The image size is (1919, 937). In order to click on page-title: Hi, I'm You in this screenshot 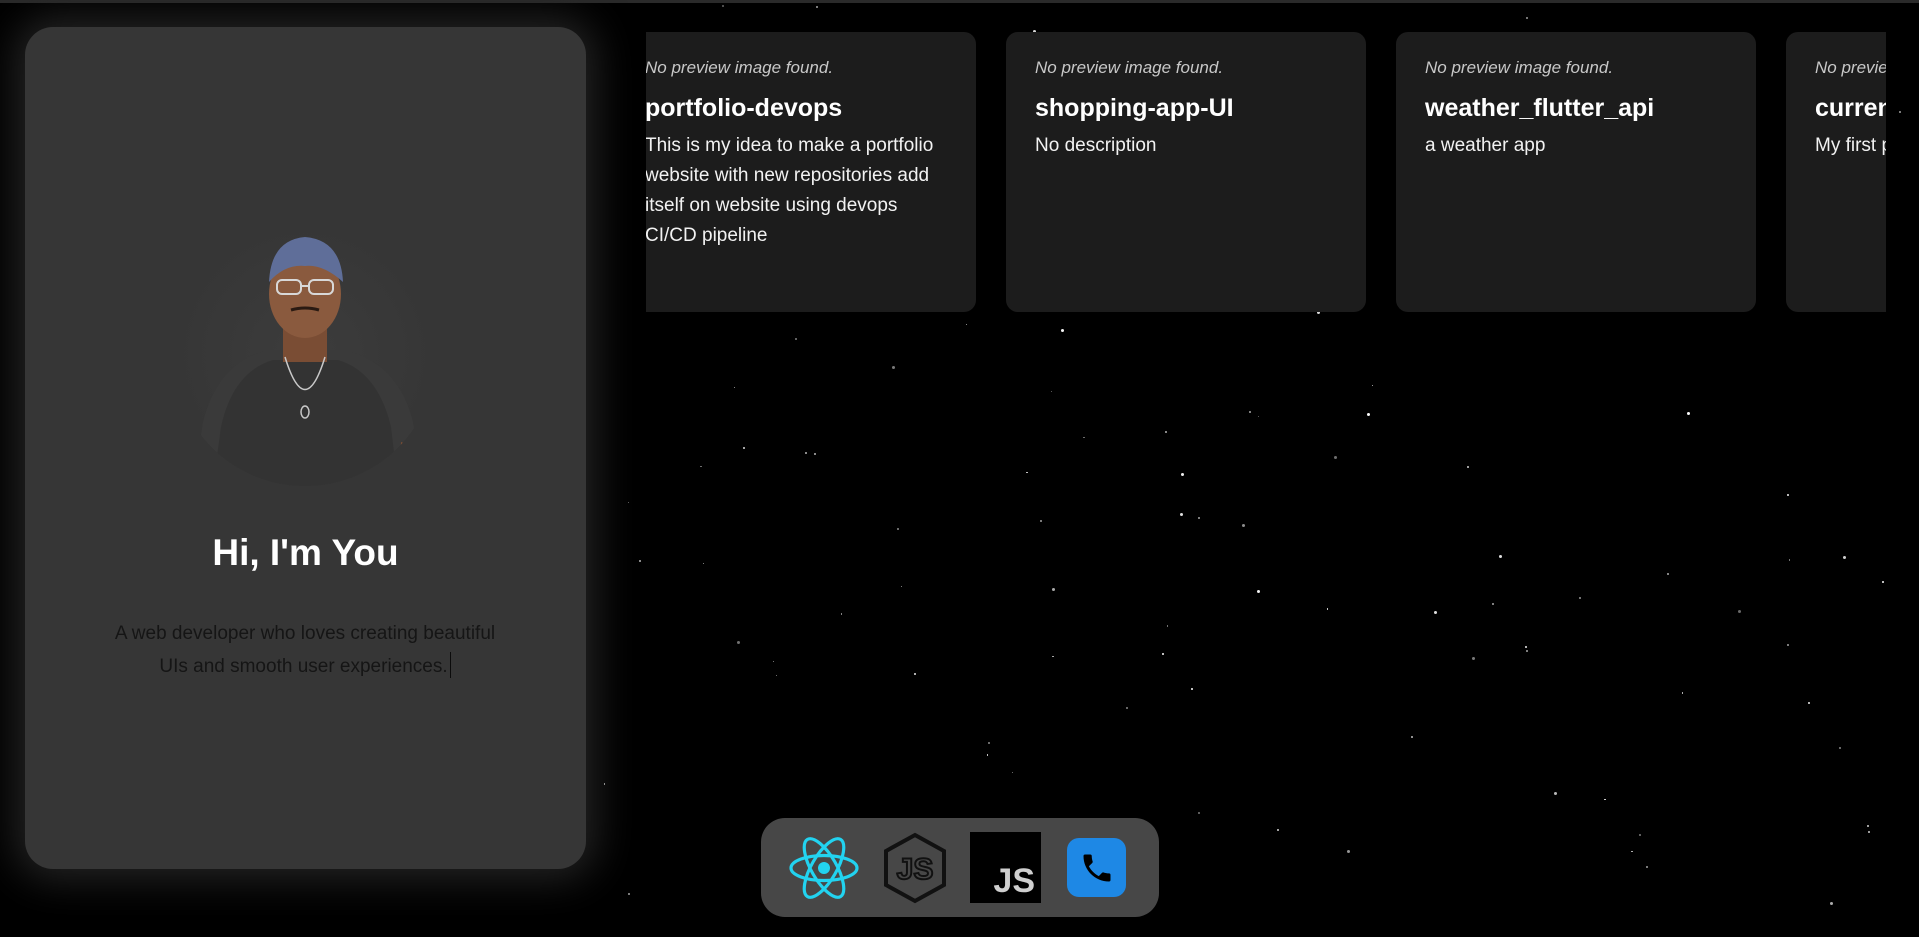, I will do `click(305, 552)`.